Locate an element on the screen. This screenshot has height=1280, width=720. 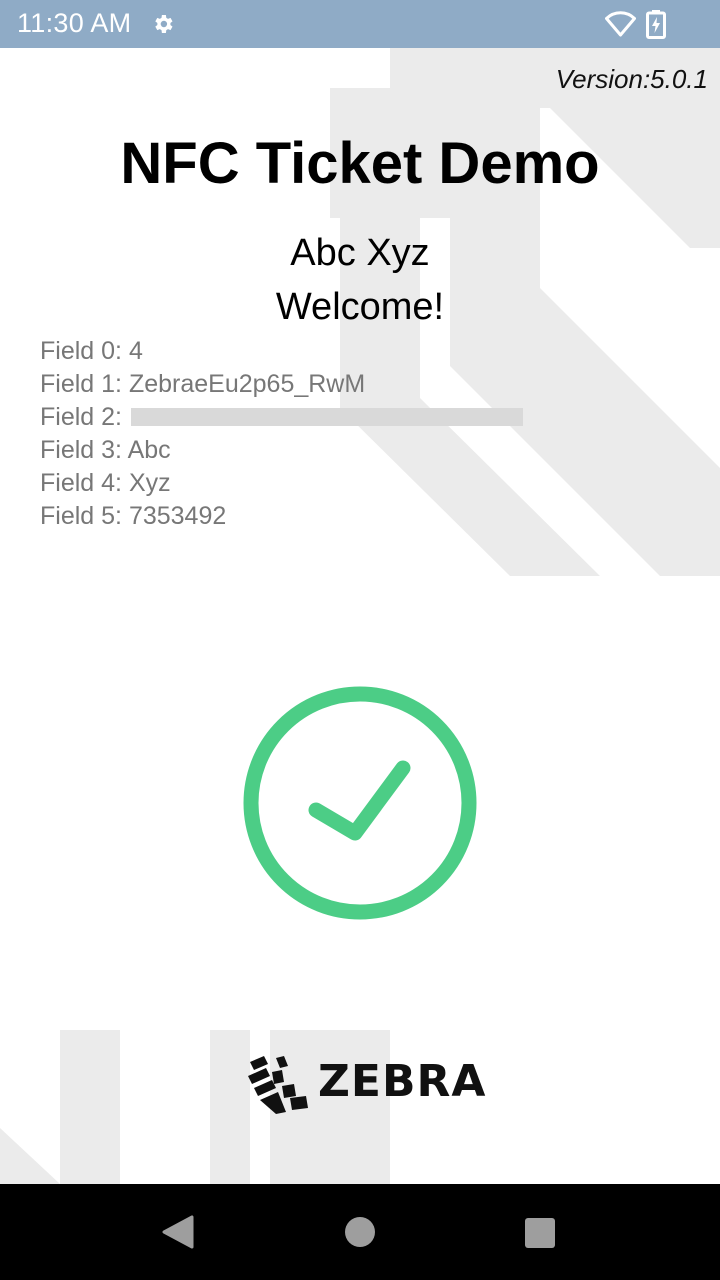
field-label: Field 2: is located at coordinates (84, 417).